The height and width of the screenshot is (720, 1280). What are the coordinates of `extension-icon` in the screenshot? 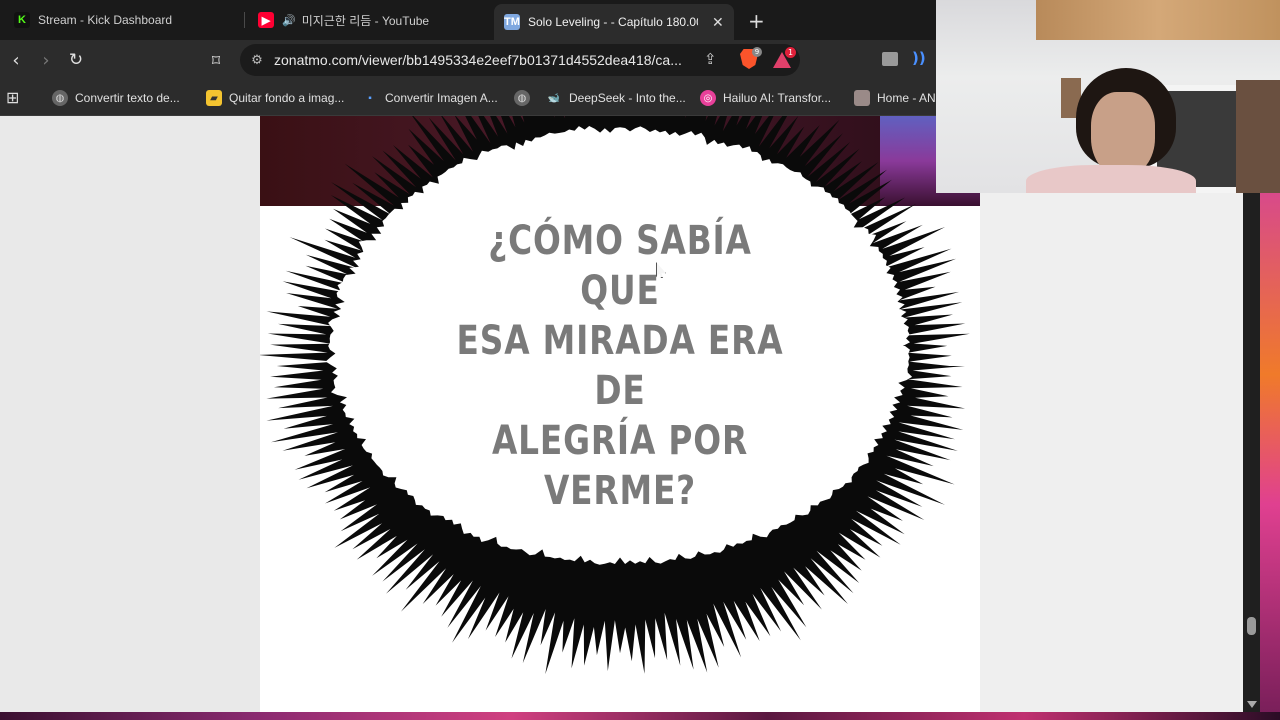 It's located at (890, 59).